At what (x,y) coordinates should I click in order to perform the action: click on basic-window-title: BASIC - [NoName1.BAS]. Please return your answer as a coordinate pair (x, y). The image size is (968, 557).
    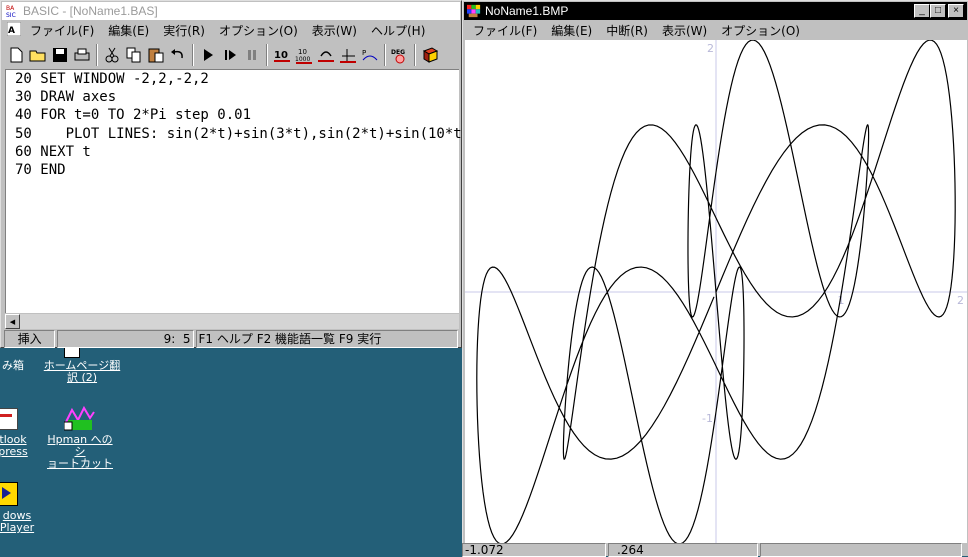
    Looking at the image, I should click on (90, 11).